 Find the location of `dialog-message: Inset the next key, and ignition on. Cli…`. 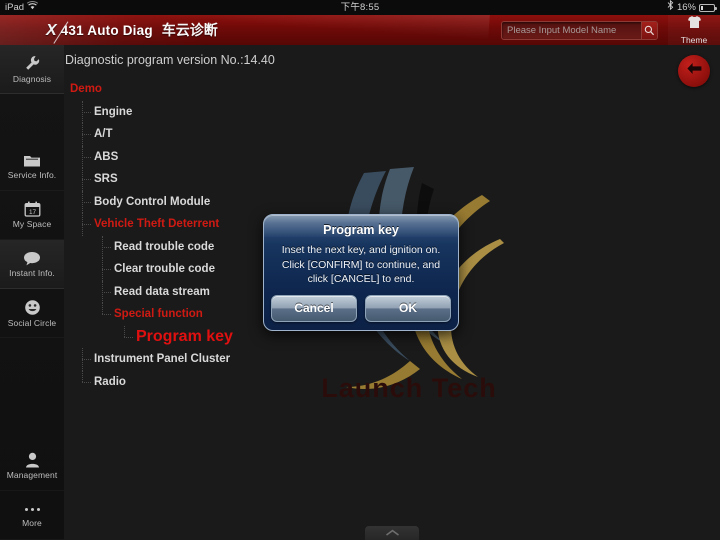

dialog-message: Inset the next key, and ignition on. Cli… is located at coordinates (361, 264).